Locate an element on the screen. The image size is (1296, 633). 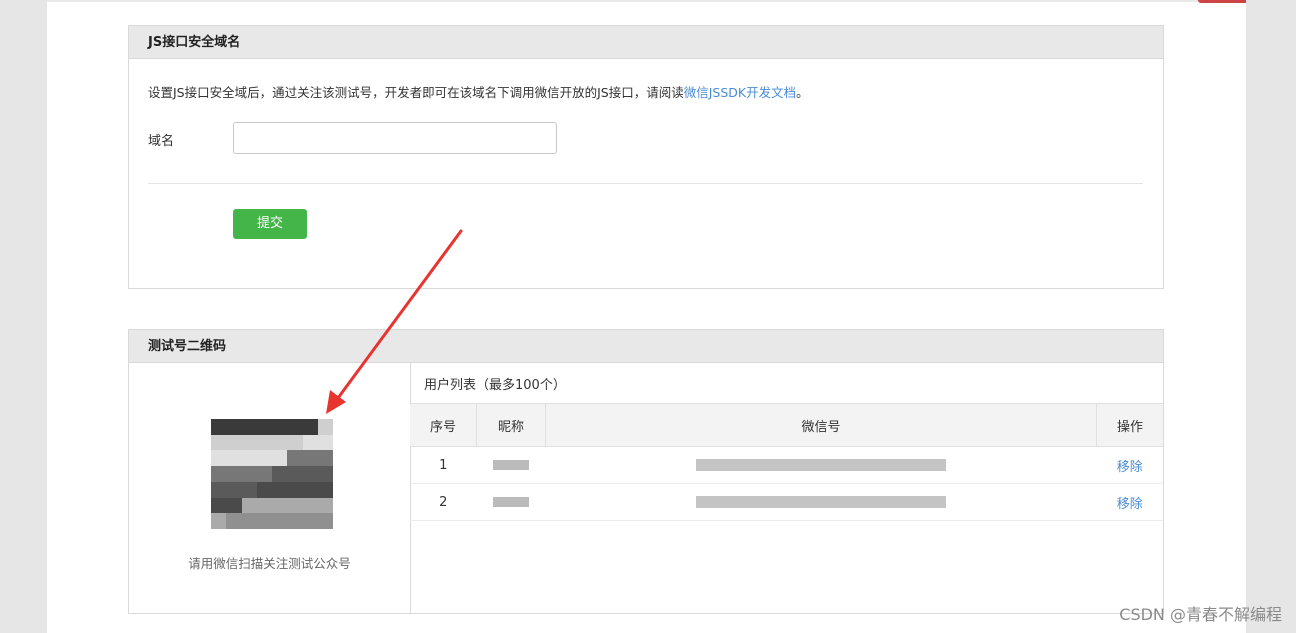
table-row: 2 移除 is located at coordinates (786, 502).